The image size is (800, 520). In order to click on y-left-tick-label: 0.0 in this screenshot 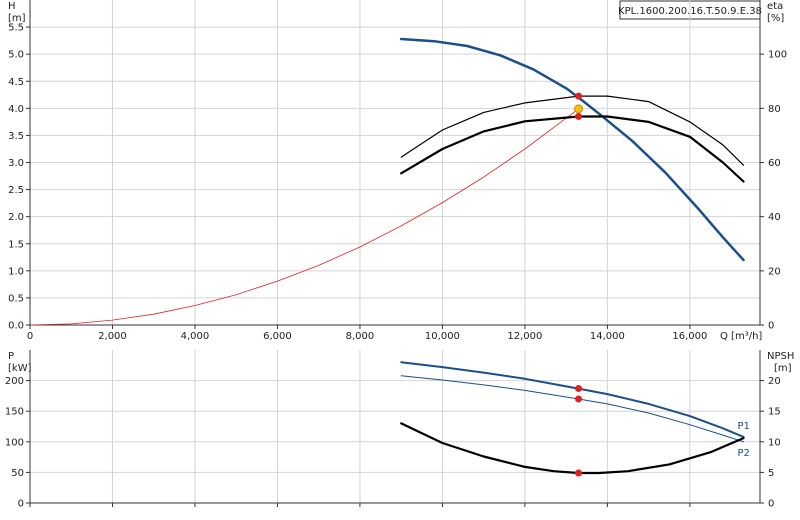, I will do `click(16, 326)`.